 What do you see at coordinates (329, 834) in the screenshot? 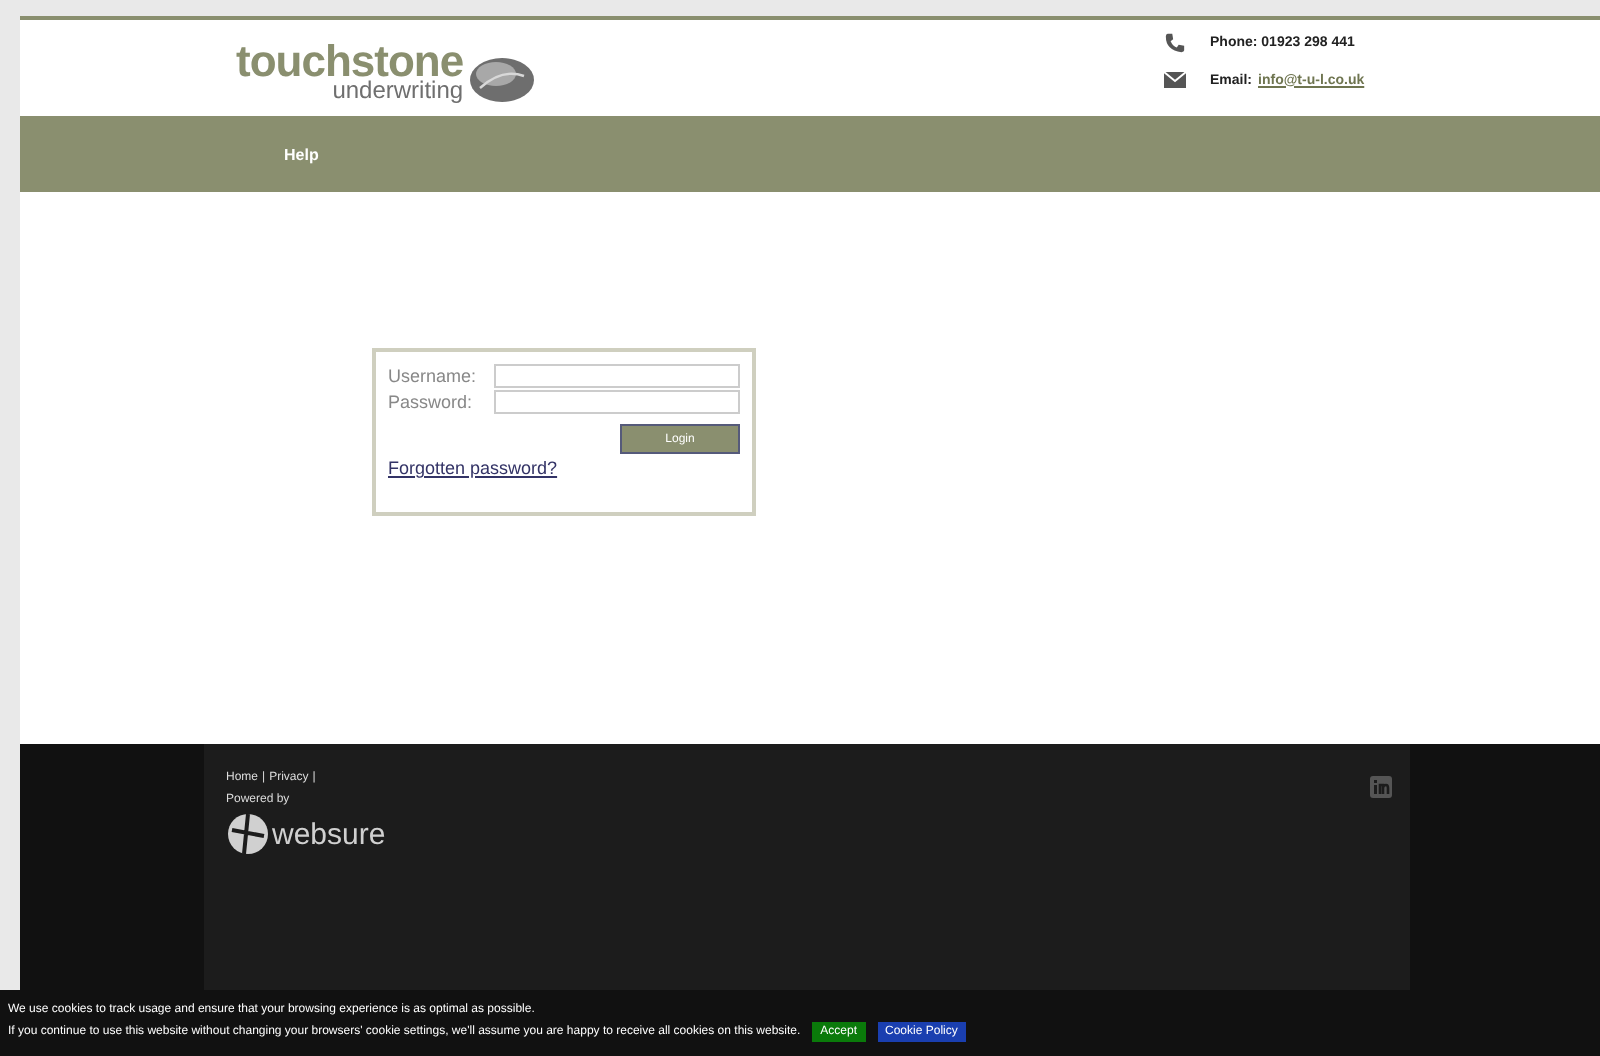
I see `websure-wordmark: websure` at bounding box center [329, 834].